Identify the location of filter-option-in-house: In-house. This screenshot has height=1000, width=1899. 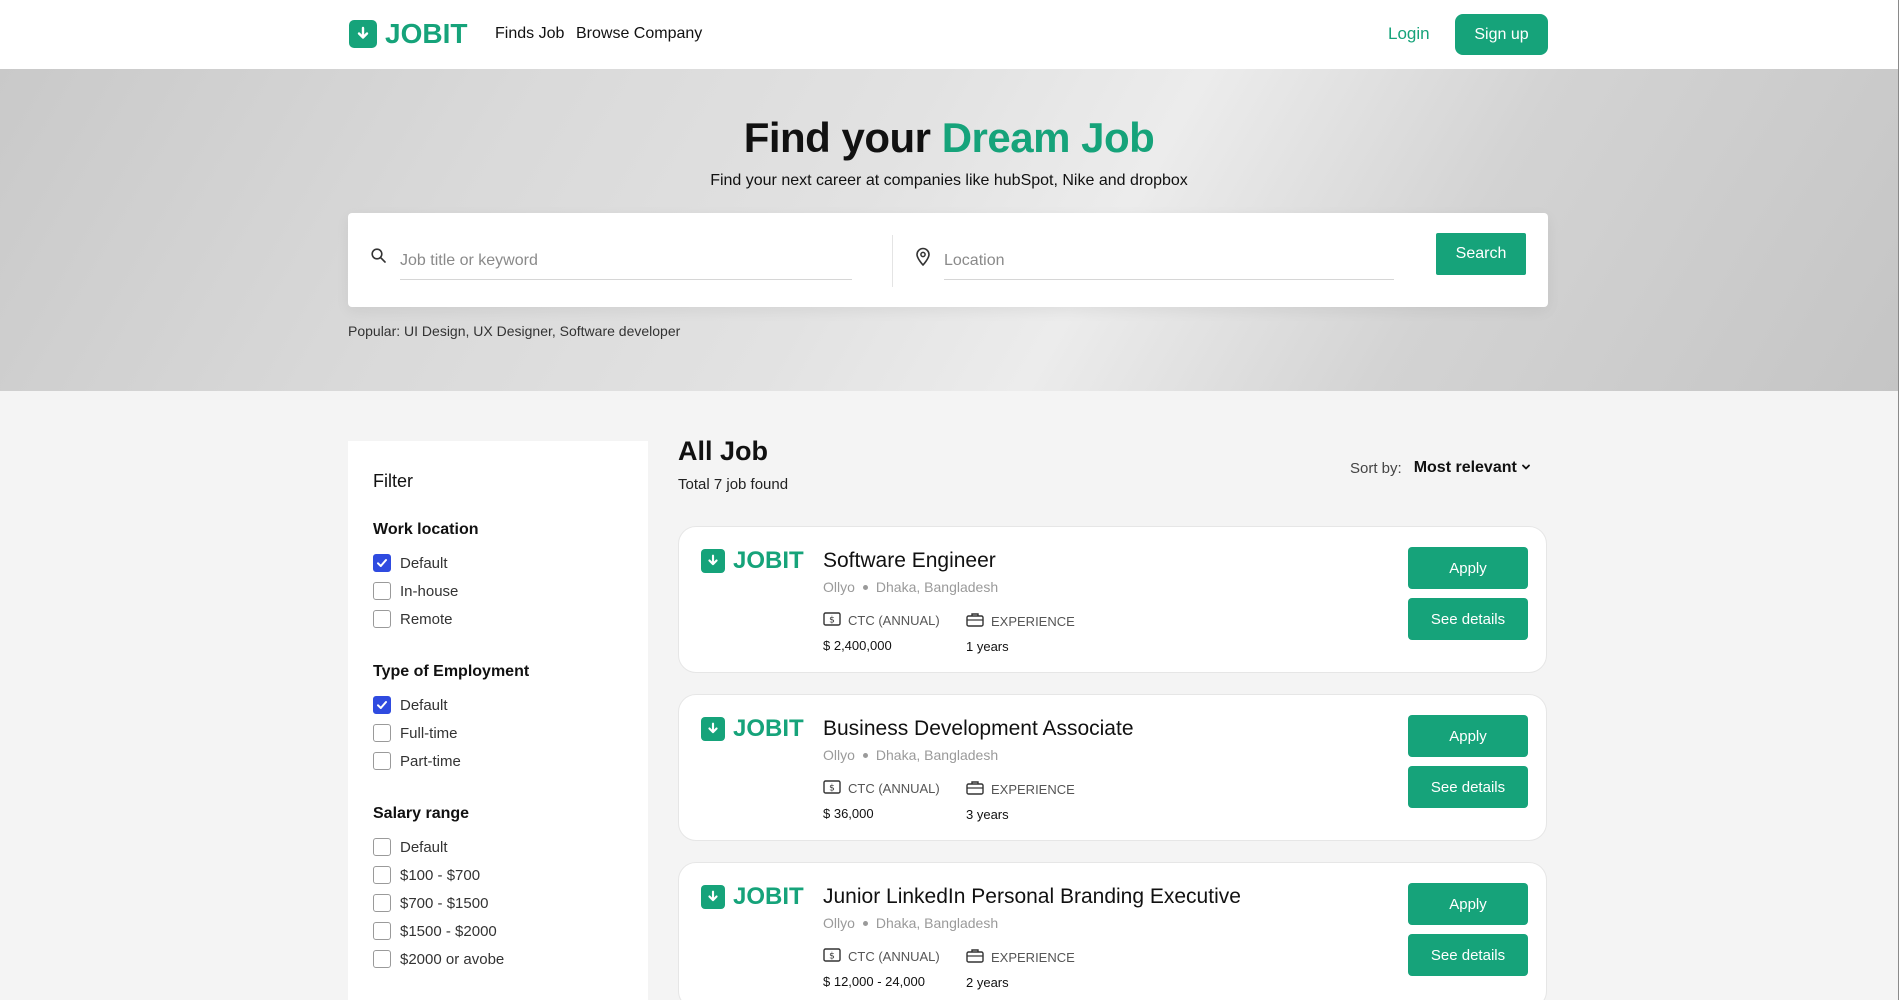
(415, 591).